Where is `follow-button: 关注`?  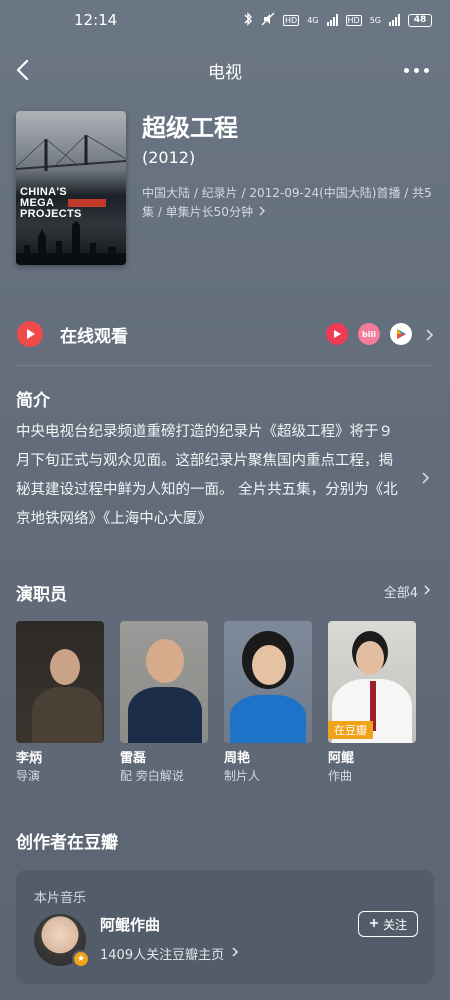
follow-button: 关注 is located at coordinates (387, 924).